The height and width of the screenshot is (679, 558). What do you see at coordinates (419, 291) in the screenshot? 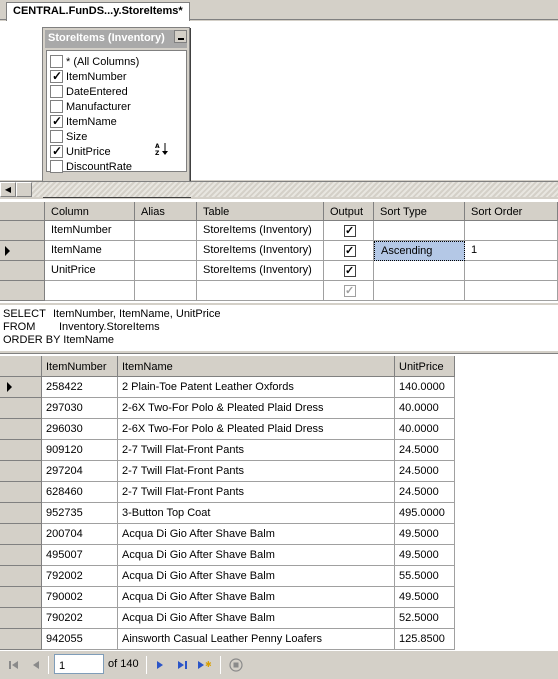
I see `criteria-sort-type-cell` at bounding box center [419, 291].